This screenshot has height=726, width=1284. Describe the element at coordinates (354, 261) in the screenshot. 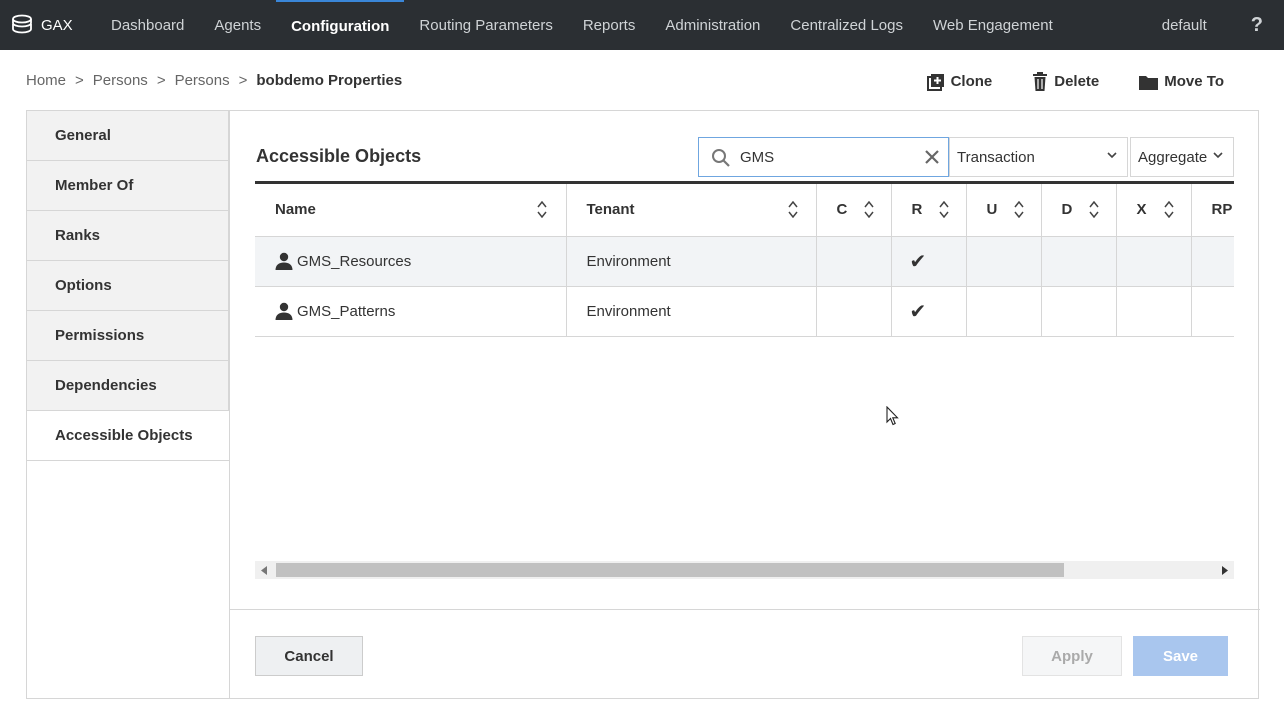

I see `object-name: GMS_Resources` at that location.